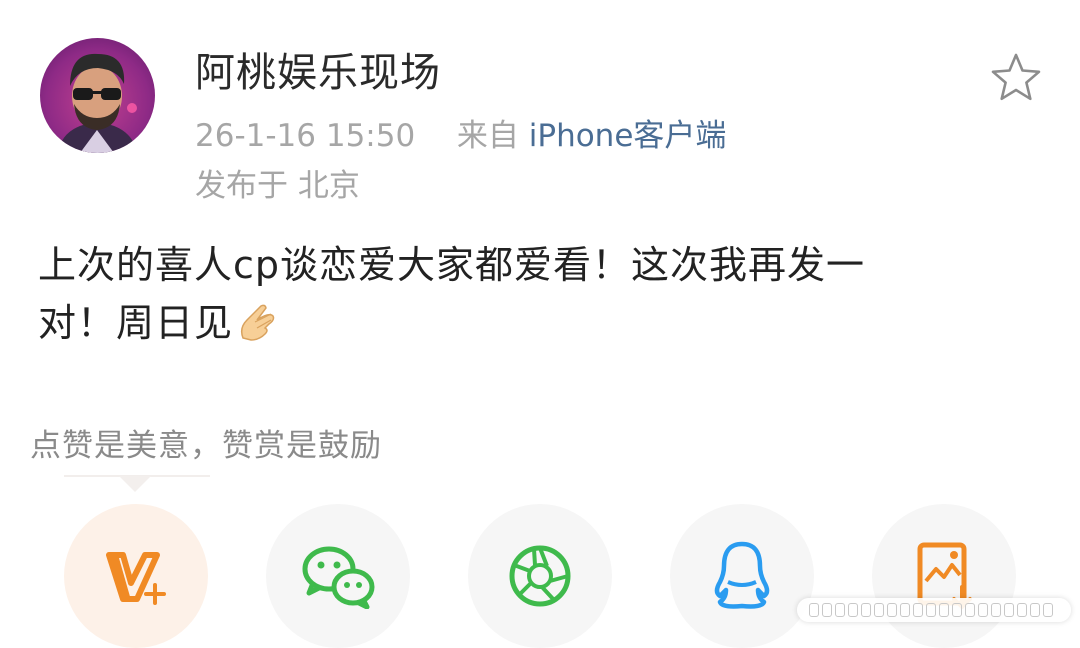  I want to click on favorite-star-icon, so click(1016, 77).